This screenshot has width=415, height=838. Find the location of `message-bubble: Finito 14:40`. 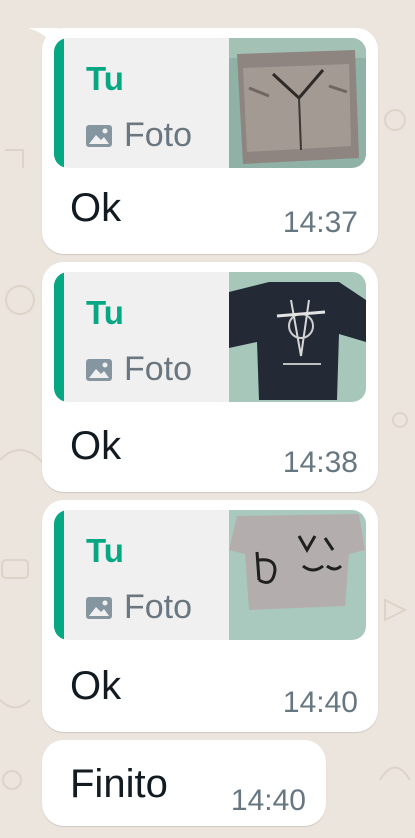

message-bubble: Finito 14:40 is located at coordinates (184, 783).